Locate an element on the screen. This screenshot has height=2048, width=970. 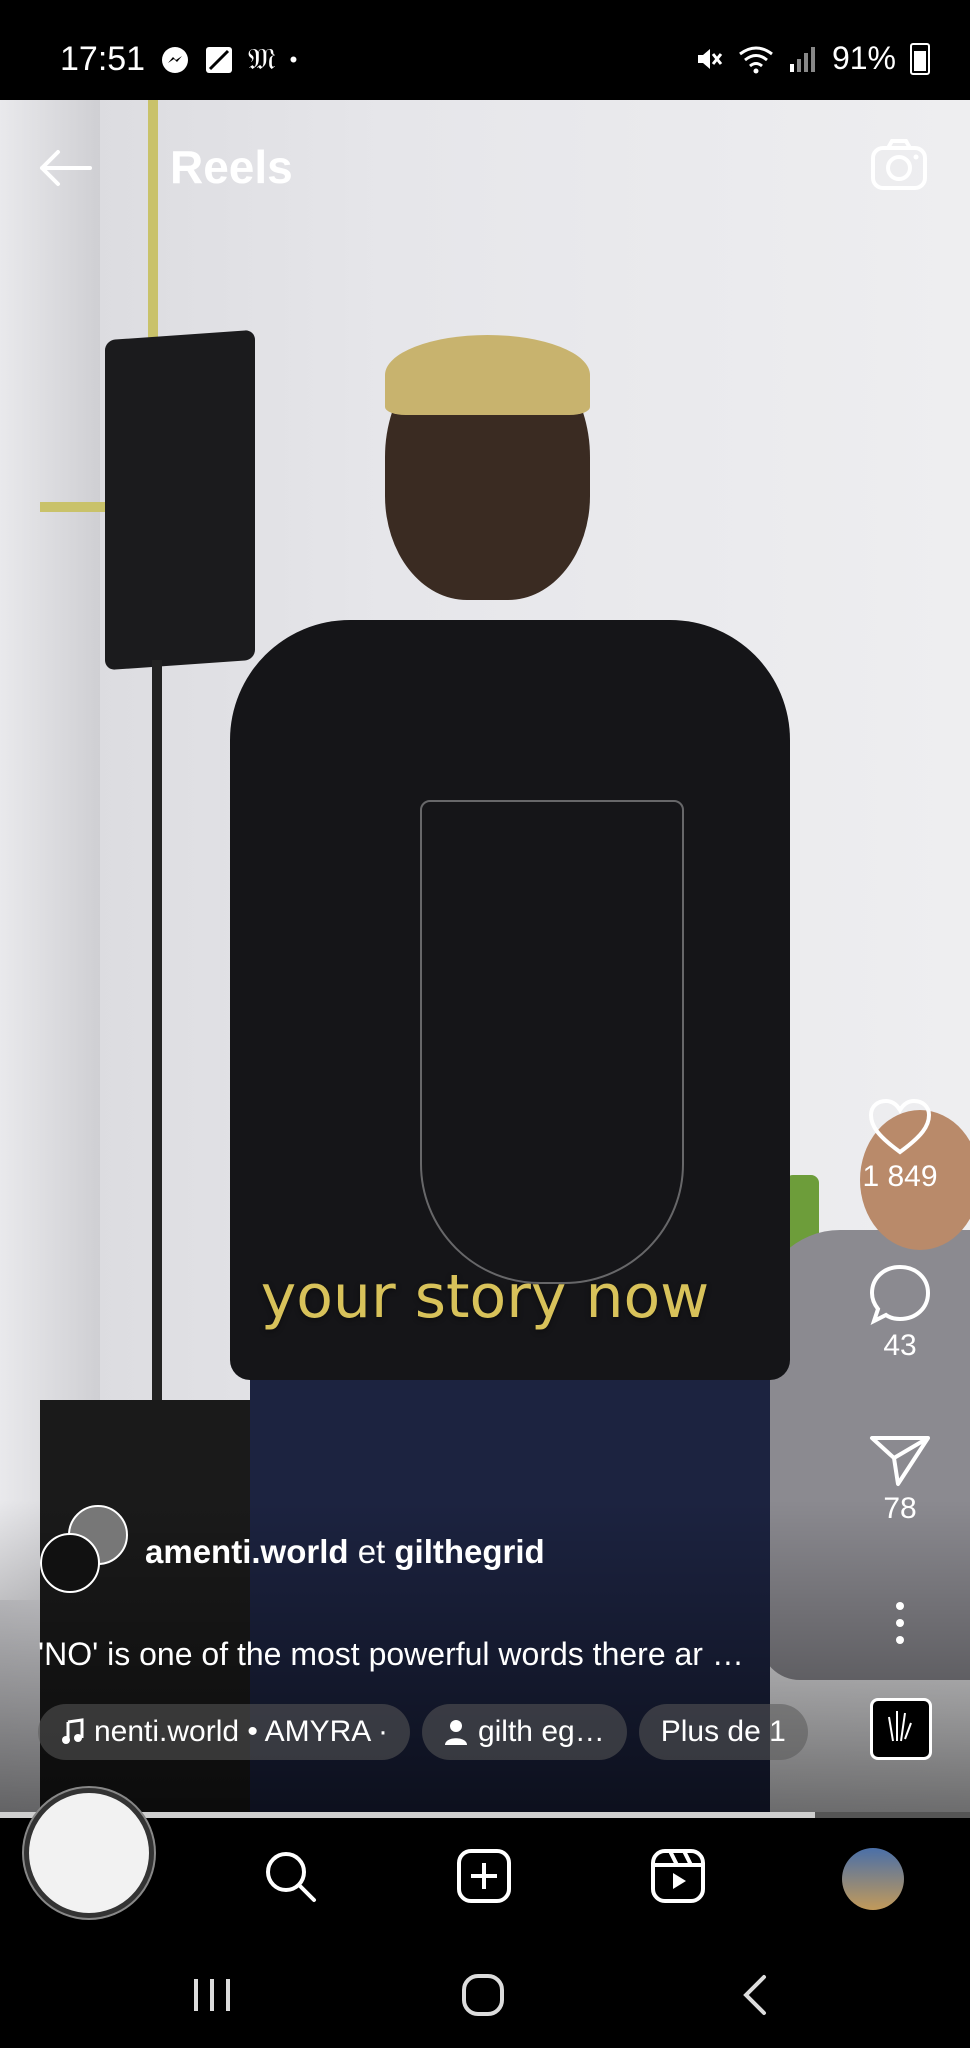
system-navigation is located at coordinates (485, 1994).